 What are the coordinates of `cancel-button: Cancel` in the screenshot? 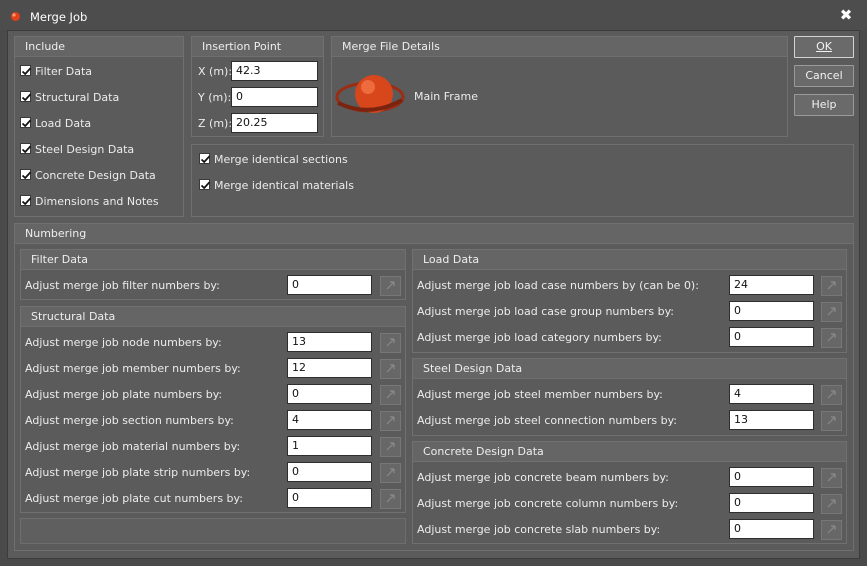 It's located at (824, 76).